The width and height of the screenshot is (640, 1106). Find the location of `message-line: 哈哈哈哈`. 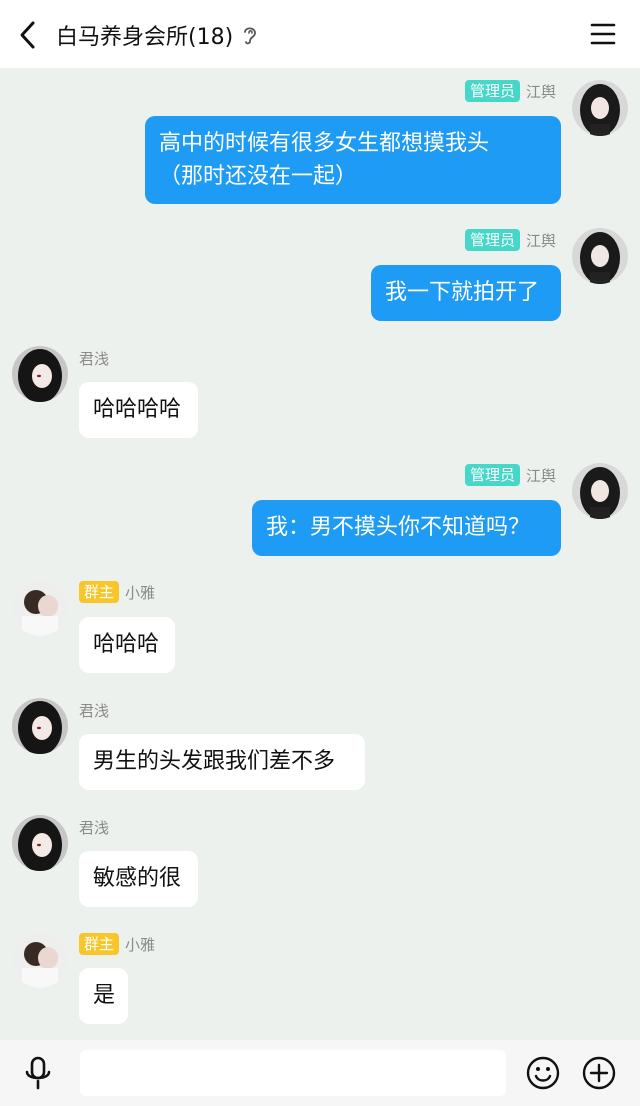

message-line: 哈哈哈哈 is located at coordinates (137, 409).